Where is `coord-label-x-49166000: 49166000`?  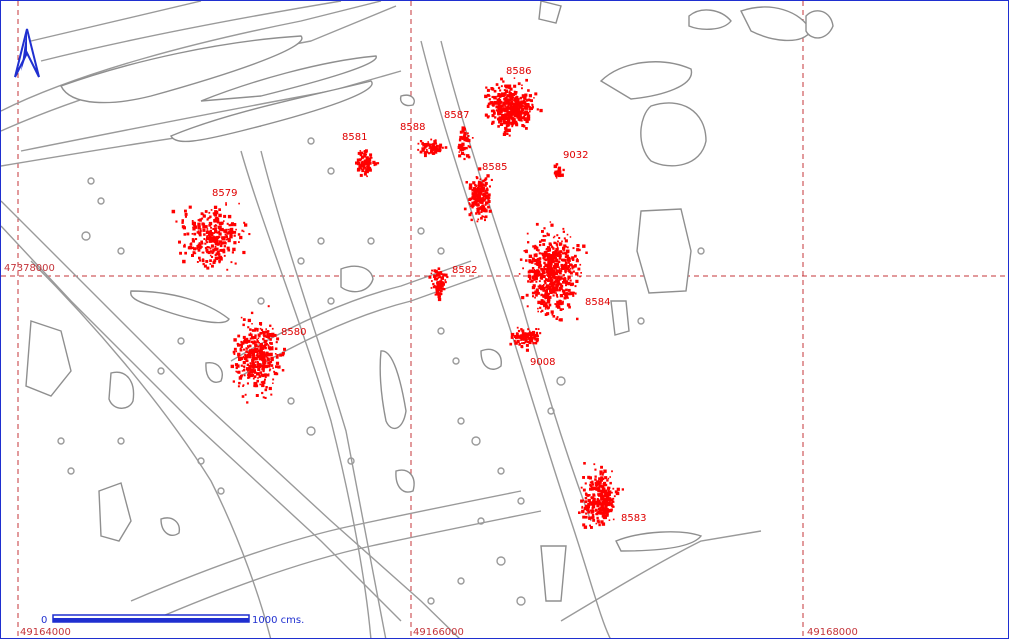
coord-label-x-49166000: 49166000 is located at coordinates (438, 632).